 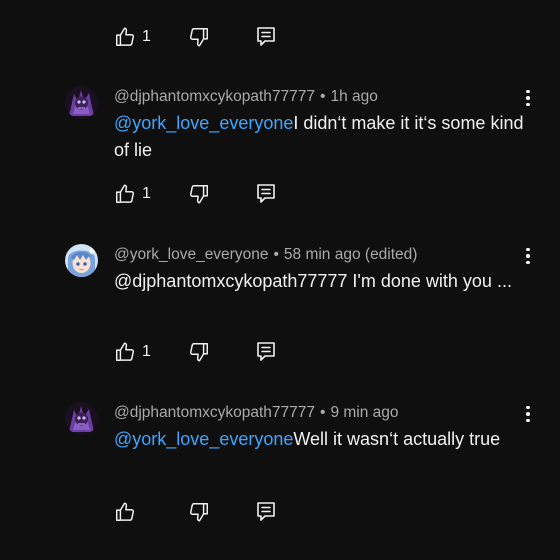 What do you see at coordinates (364, 412) in the screenshot?
I see `timestamp: 9 min ago` at bounding box center [364, 412].